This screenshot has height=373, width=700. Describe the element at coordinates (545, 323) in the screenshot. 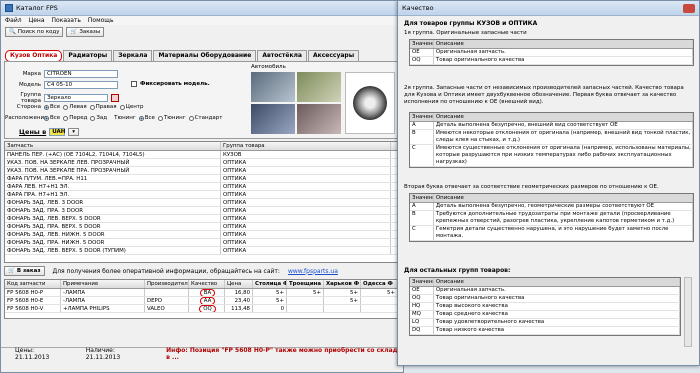

I see `table-row: LQ Товар удовлетворительного качества` at that location.